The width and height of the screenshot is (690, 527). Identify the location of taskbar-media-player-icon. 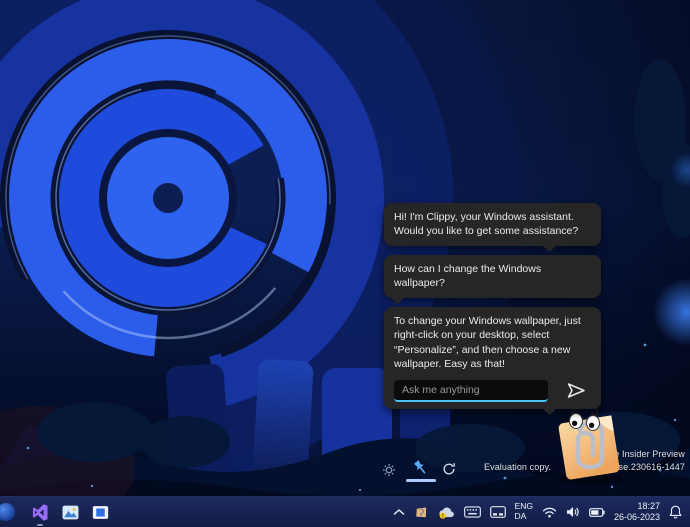
(100, 512).